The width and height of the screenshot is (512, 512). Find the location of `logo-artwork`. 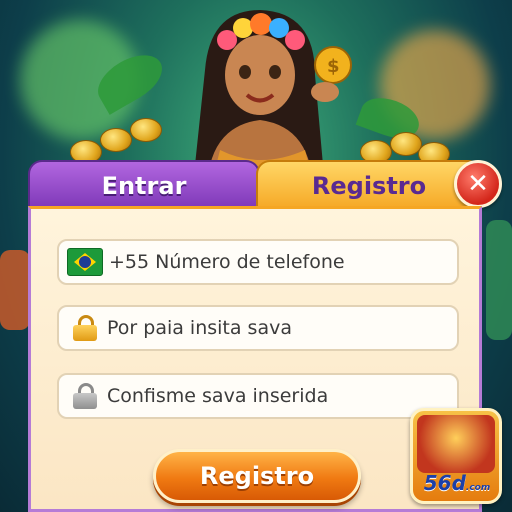

logo-artwork is located at coordinates (456, 444).